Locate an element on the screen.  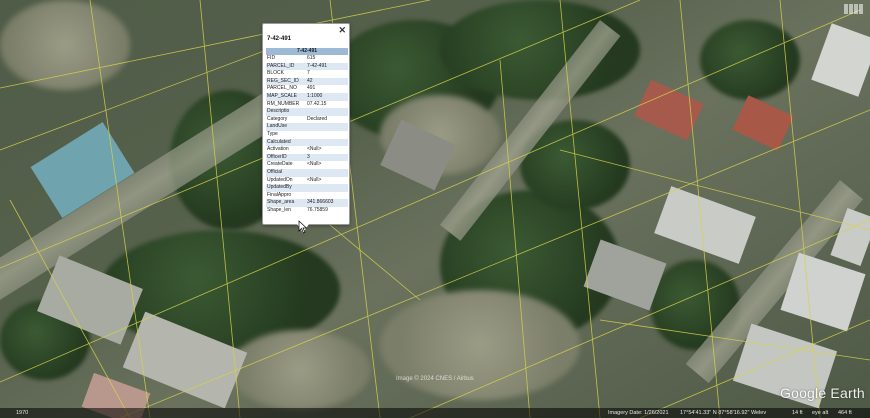
table-row: Official is located at coordinates (307, 172).